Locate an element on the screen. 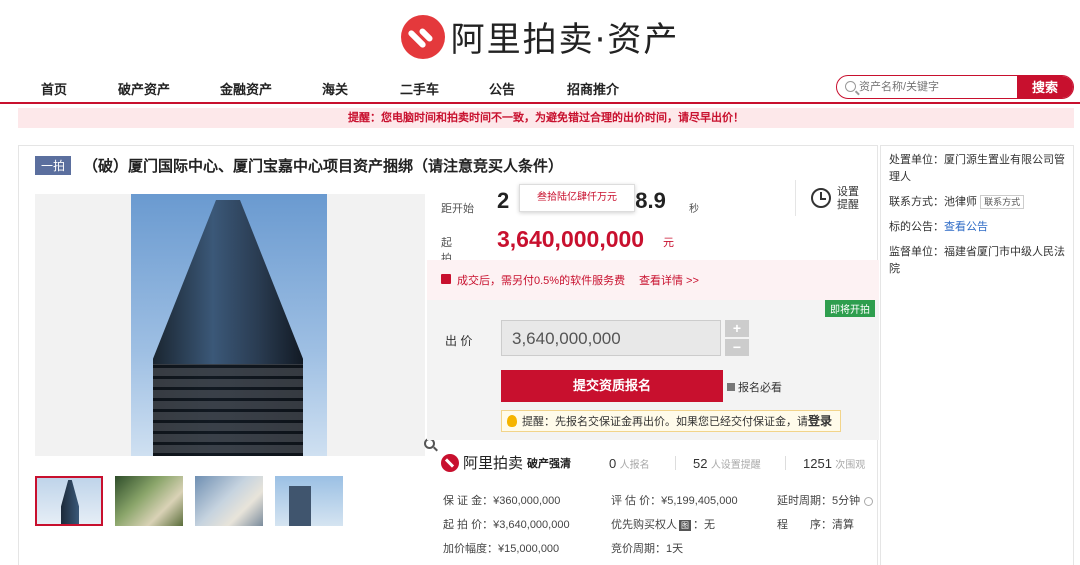 The image size is (1080, 565). fee-text: 成交后，需另付0.5%的软件服务费 is located at coordinates (541, 281).